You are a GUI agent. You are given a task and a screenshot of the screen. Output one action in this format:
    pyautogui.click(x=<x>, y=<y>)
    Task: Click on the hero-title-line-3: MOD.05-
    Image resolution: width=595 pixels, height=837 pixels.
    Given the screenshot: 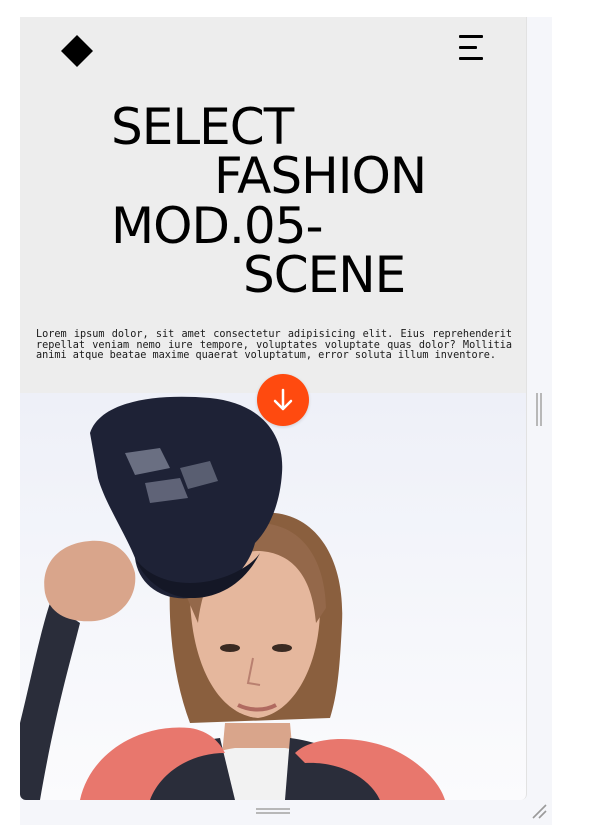 What is the action you would take?
    pyautogui.click(x=217, y=226)
    